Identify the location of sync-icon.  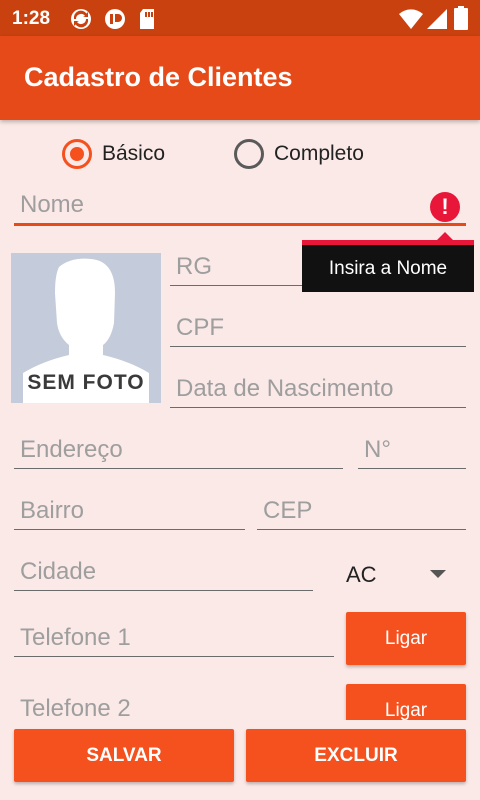
(81, 21).